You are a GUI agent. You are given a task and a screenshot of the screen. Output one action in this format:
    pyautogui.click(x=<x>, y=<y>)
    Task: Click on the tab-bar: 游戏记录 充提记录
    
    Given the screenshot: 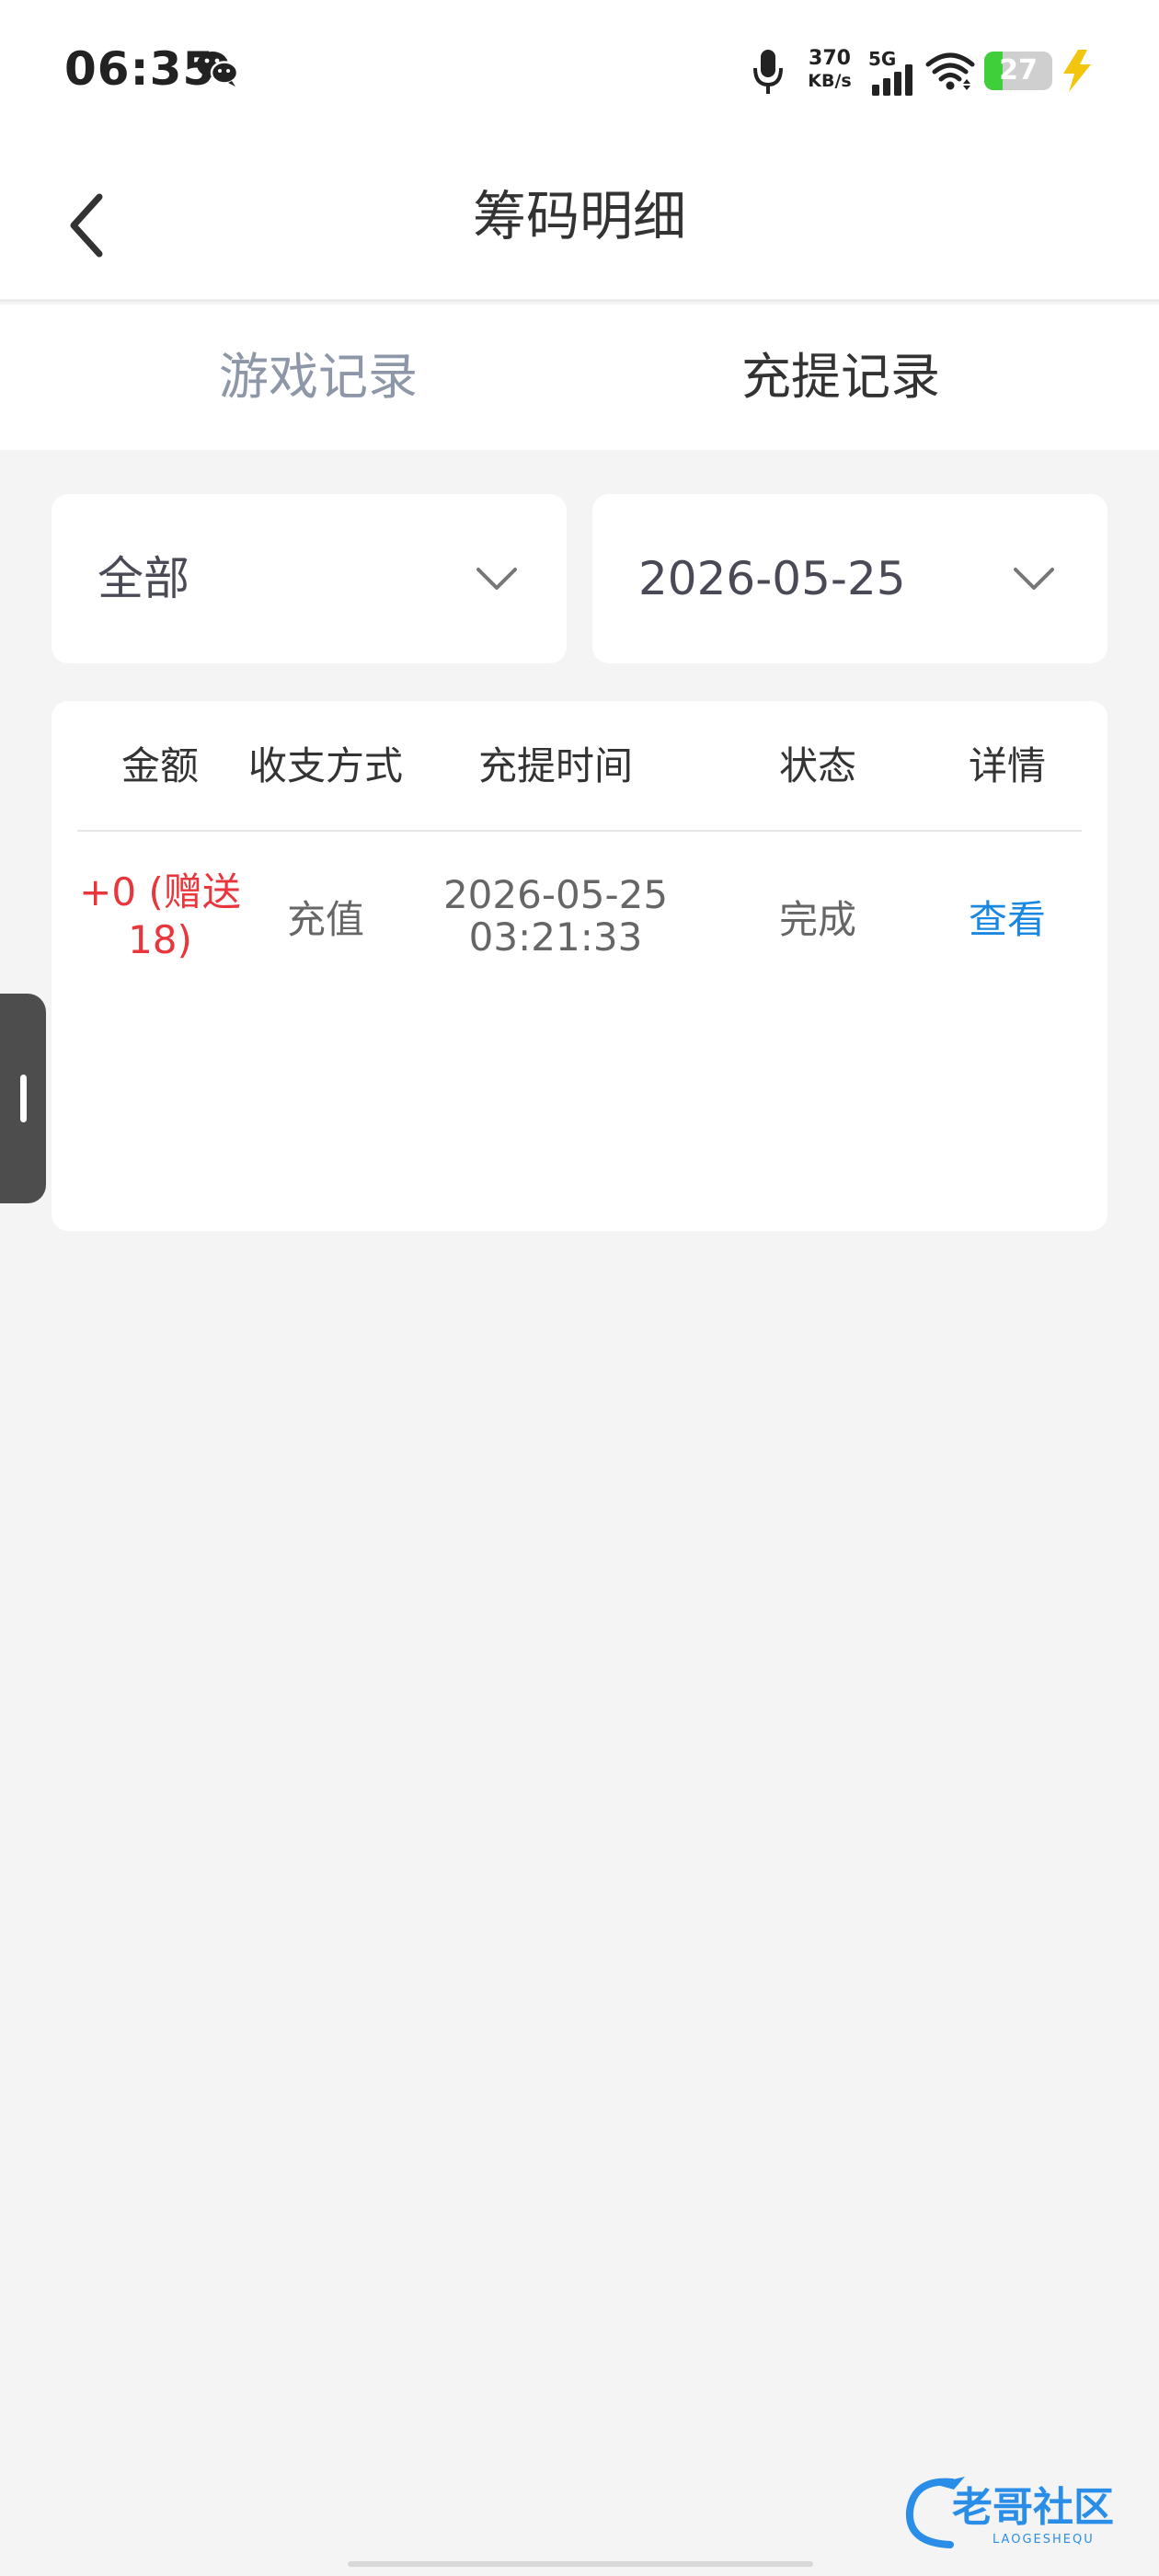 What is the action you would take?
    pyautogui.click(x=579, y=377)
    